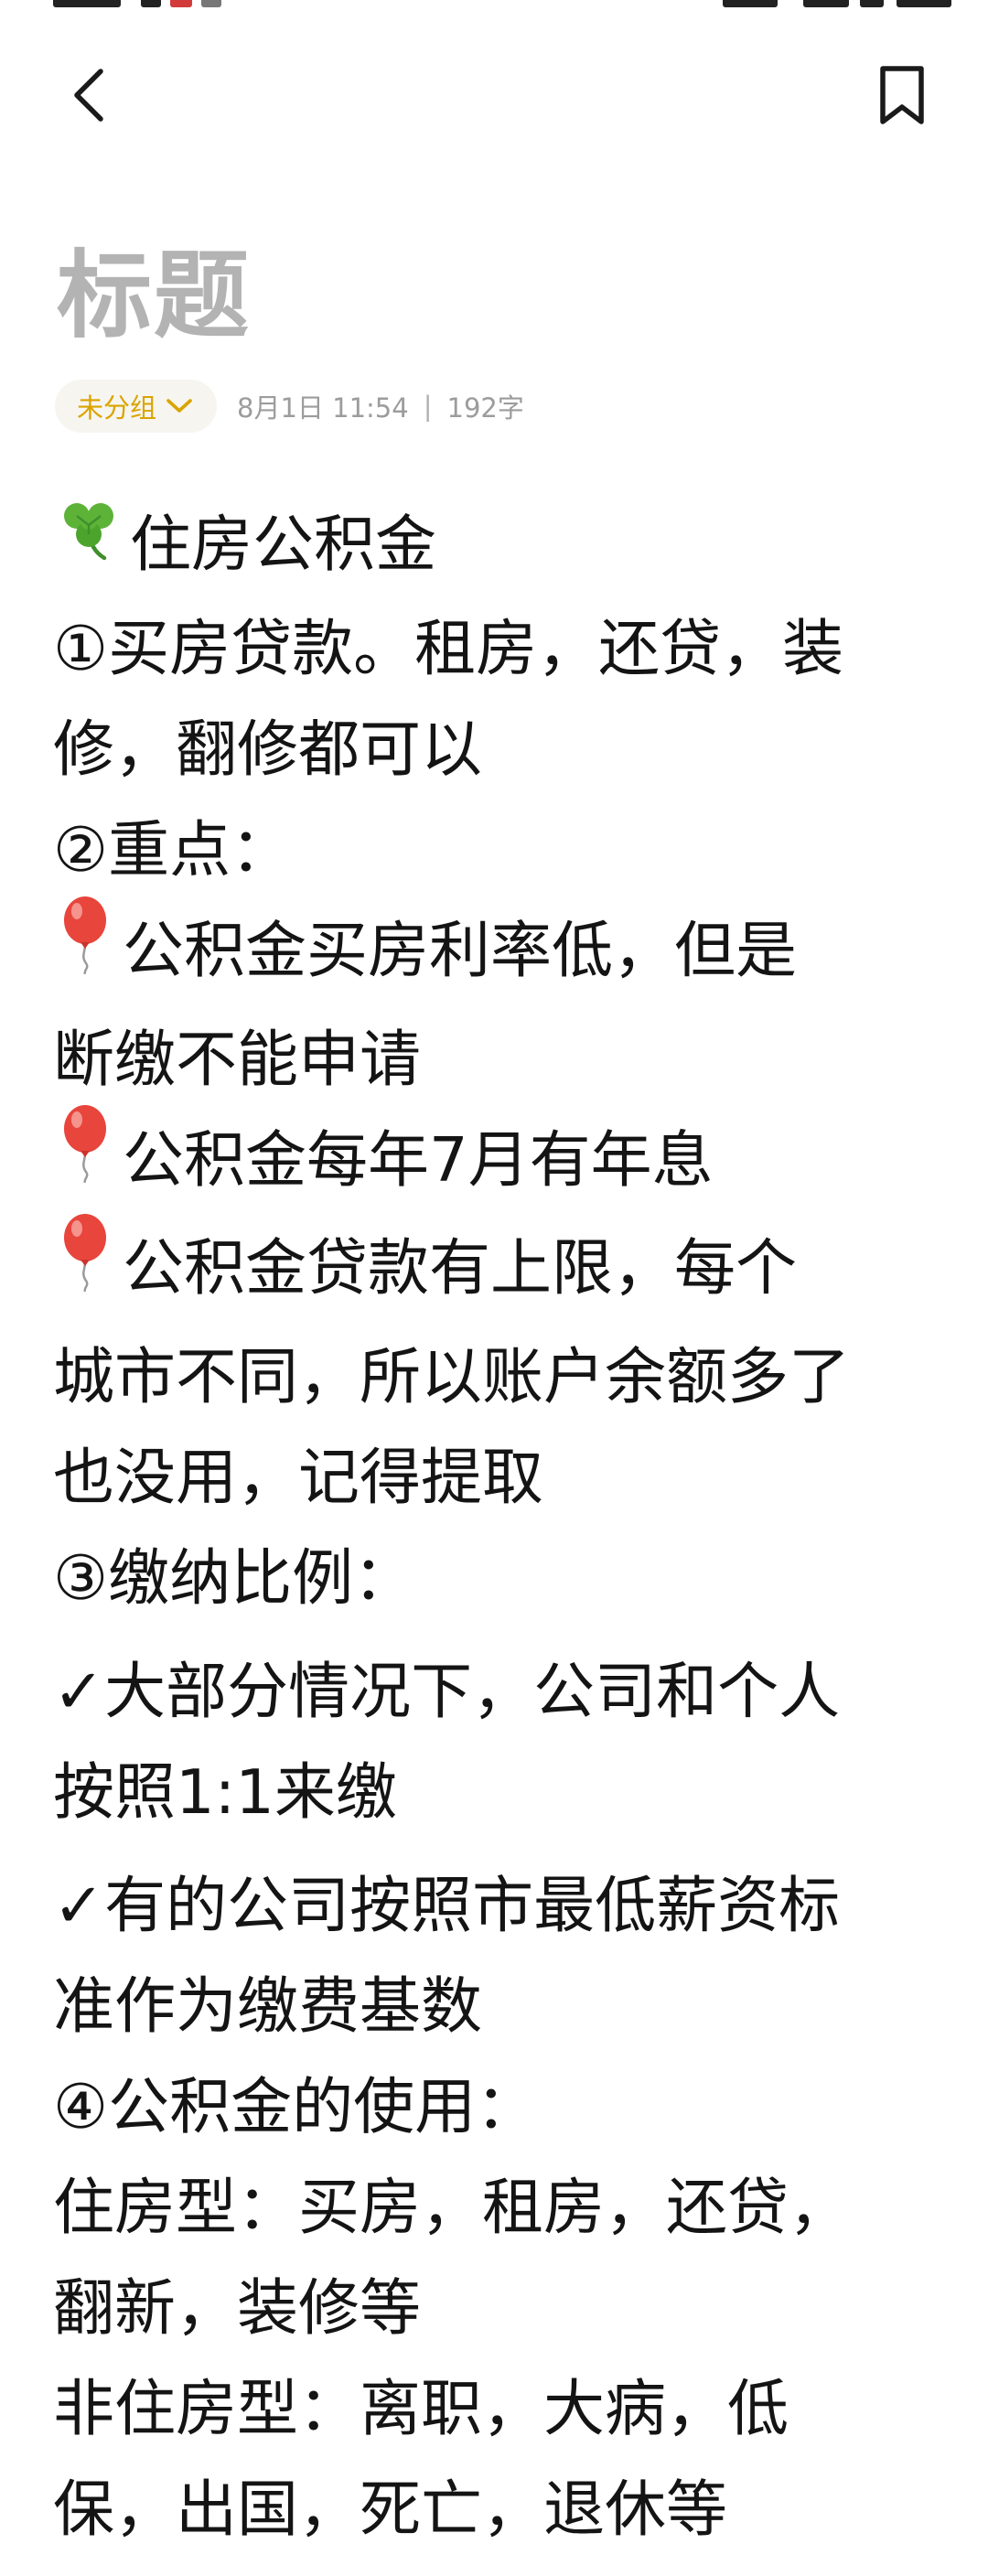 The height and width of the screenshot is (2576, 988). I want to click on note-line-text: 断缴不能申请, so click(237, 1059).